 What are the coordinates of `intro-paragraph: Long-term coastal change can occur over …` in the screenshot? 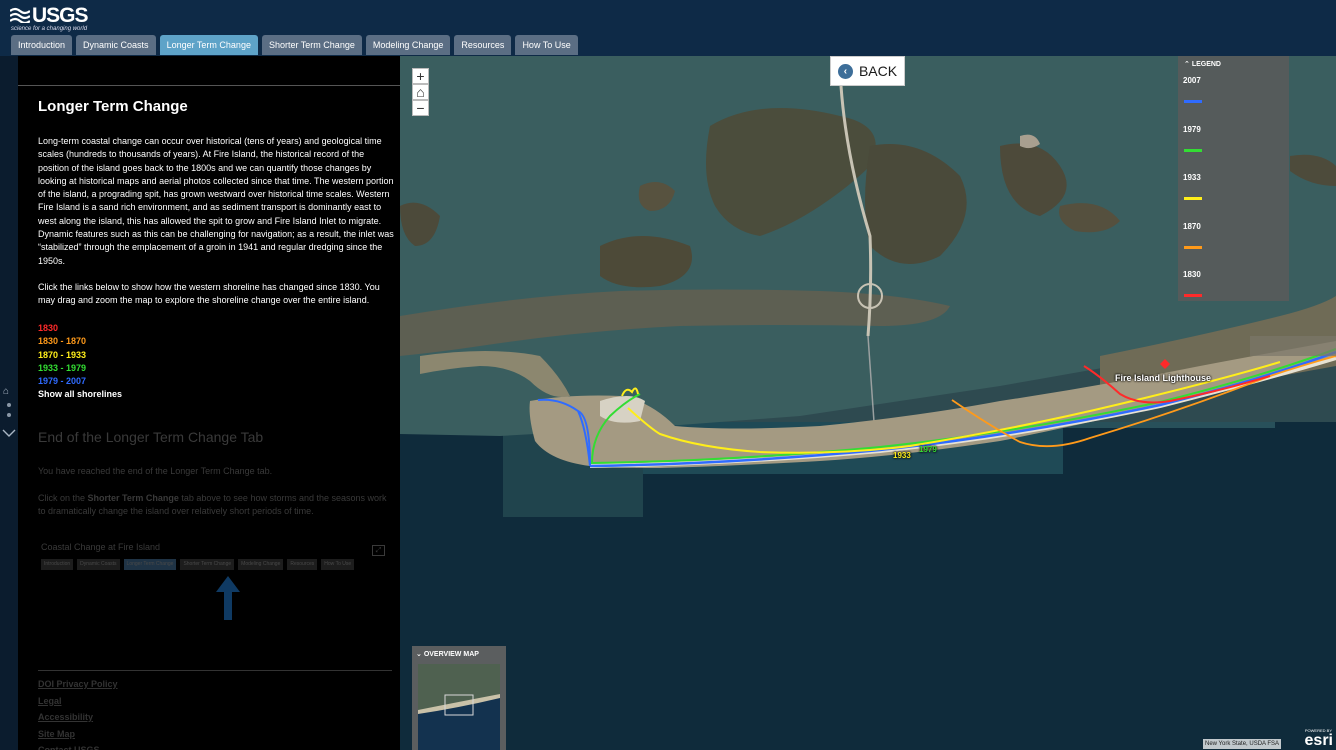 It's located at (216, 201).